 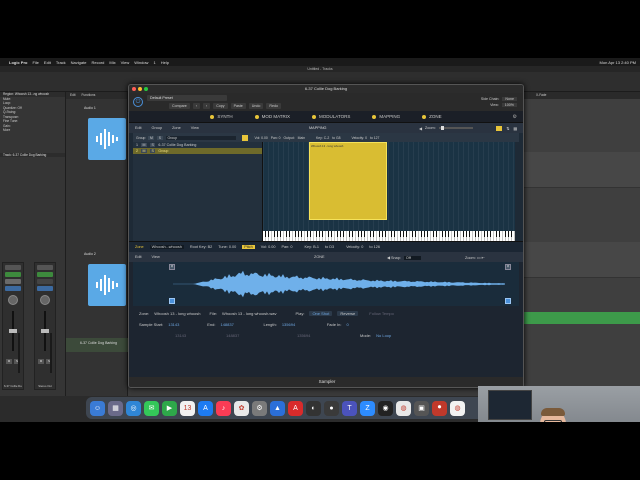 I want to click on inspector-track-header: Track: 6-37 Collie Dog Barking, so click(x=32, y=154).